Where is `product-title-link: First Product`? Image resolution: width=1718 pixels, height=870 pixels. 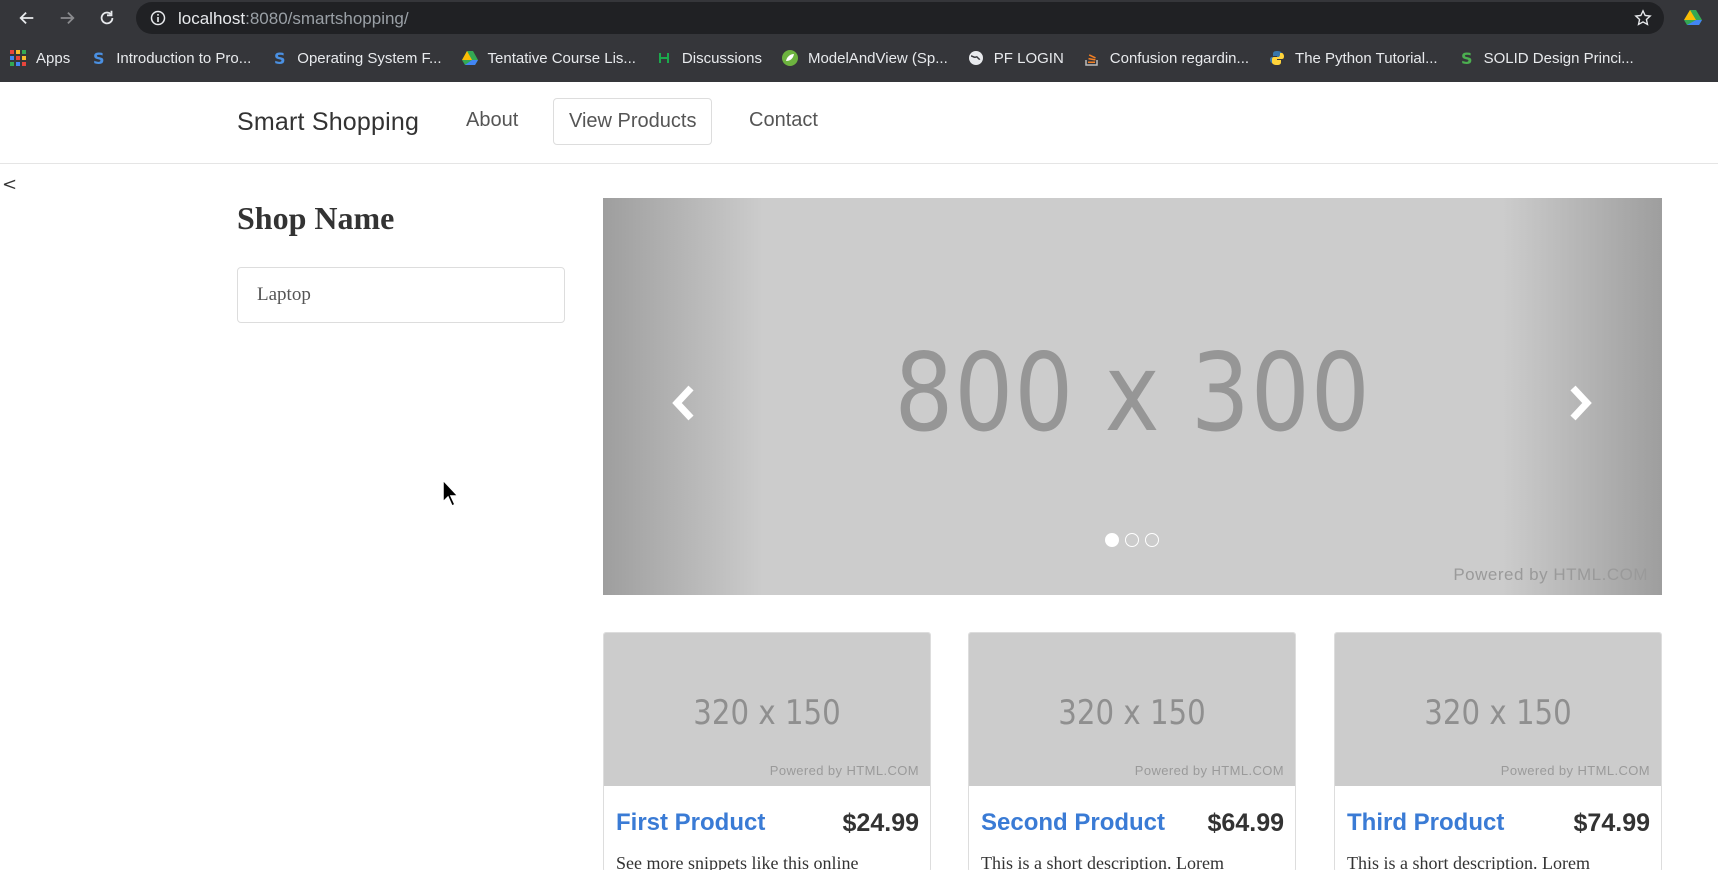
product-title-link: First Product is located at coordinates (690, 823).